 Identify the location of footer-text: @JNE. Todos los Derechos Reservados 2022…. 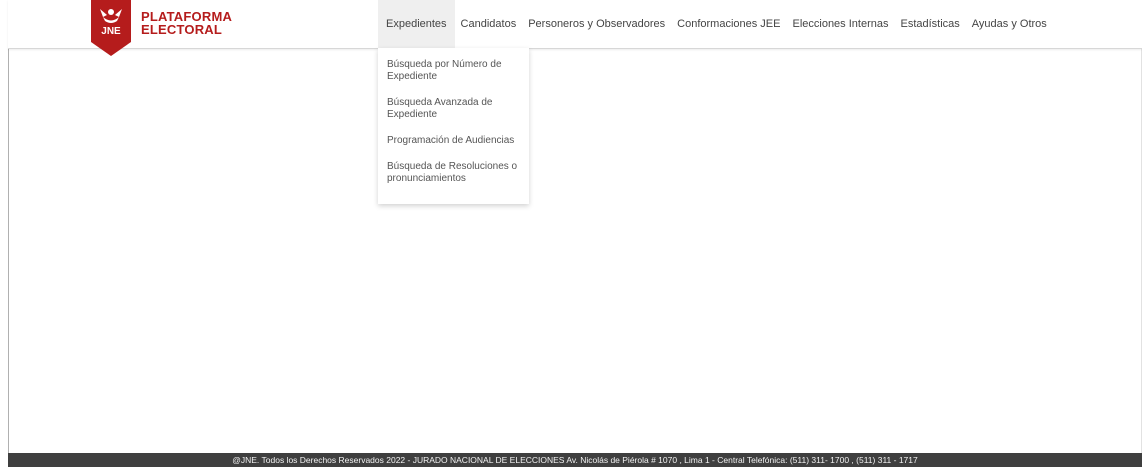
(575, 460).